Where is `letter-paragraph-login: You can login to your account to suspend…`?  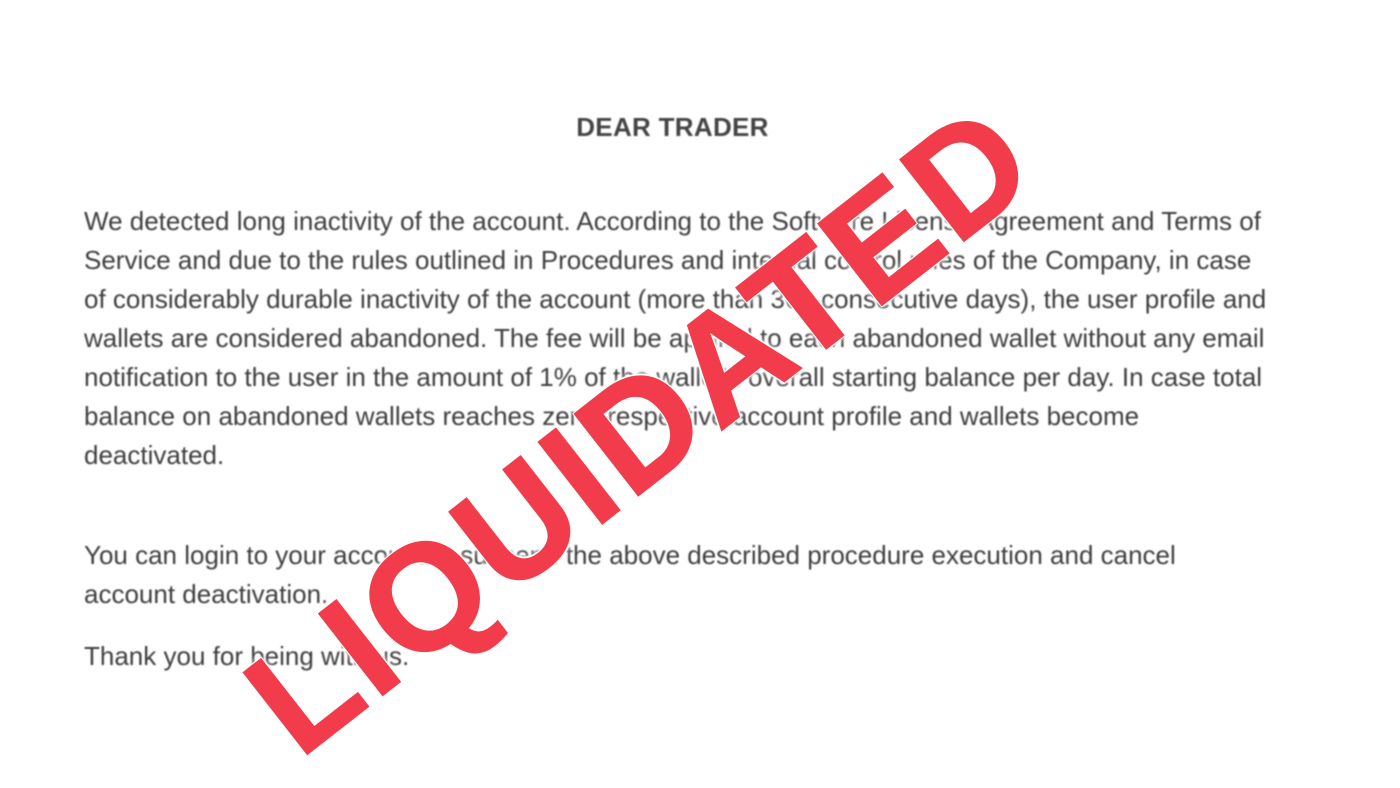
letter-paragraph-login: You can login to your account to suspend… is located at coordinates (630, 574).